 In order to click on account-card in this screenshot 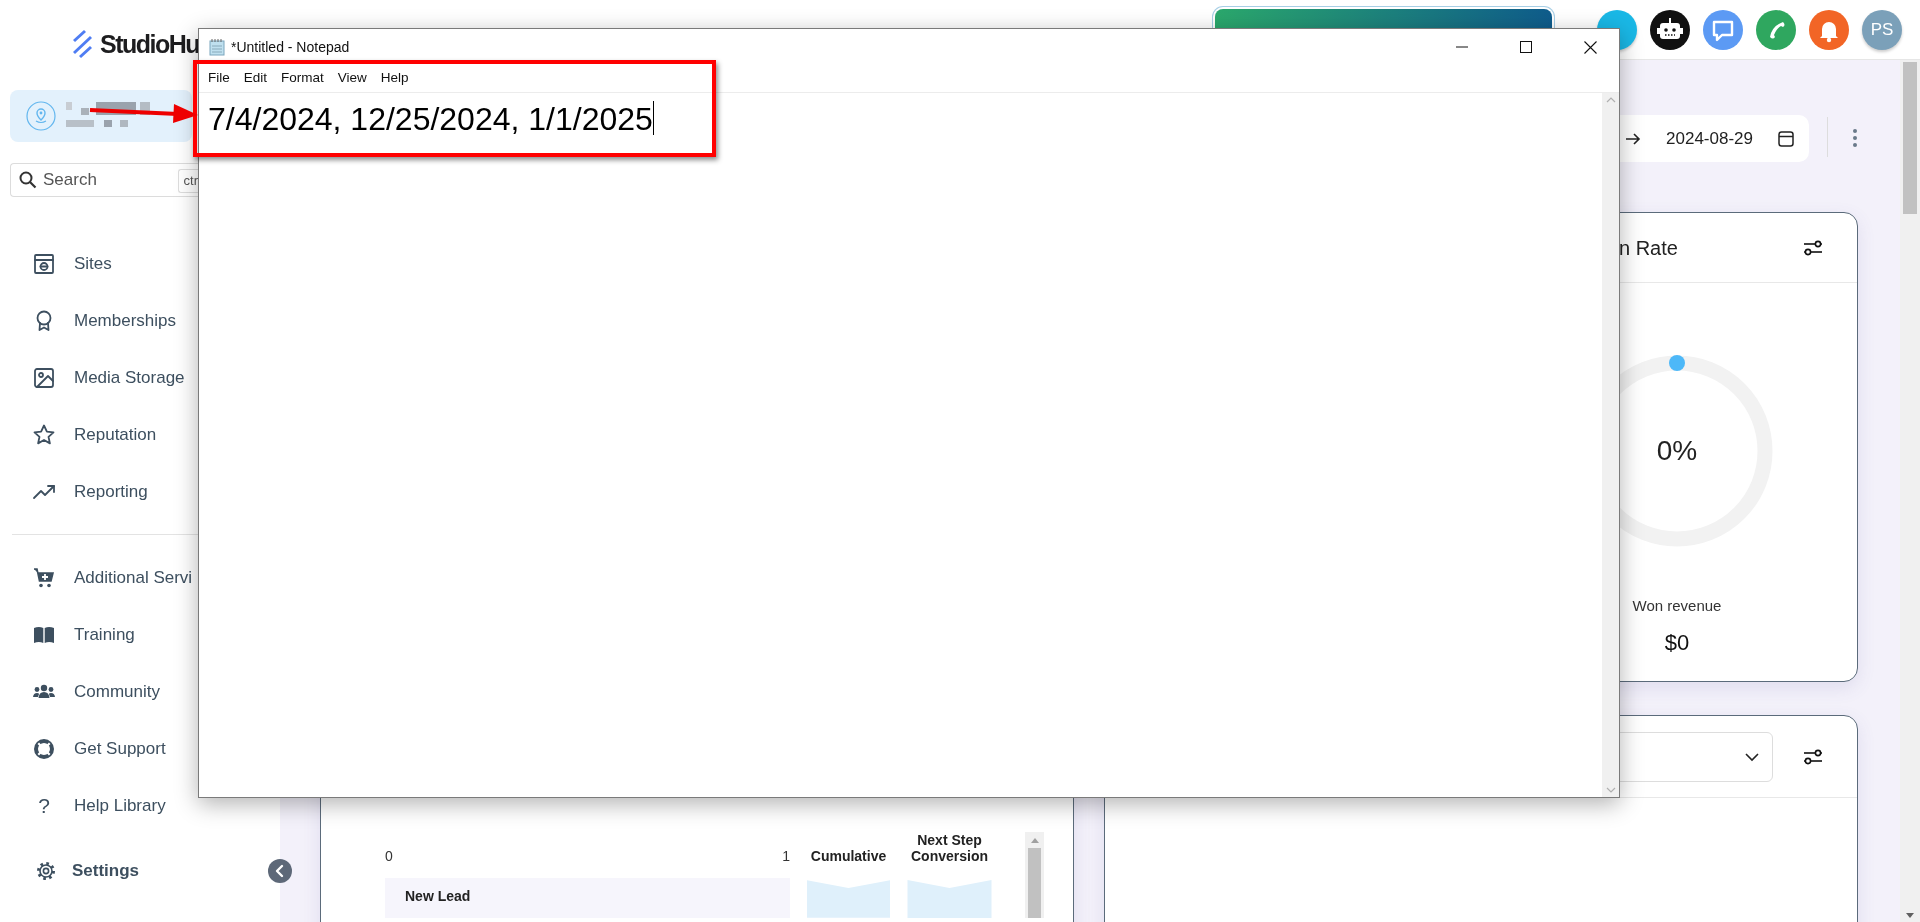, I will do `click(101, 116)`.